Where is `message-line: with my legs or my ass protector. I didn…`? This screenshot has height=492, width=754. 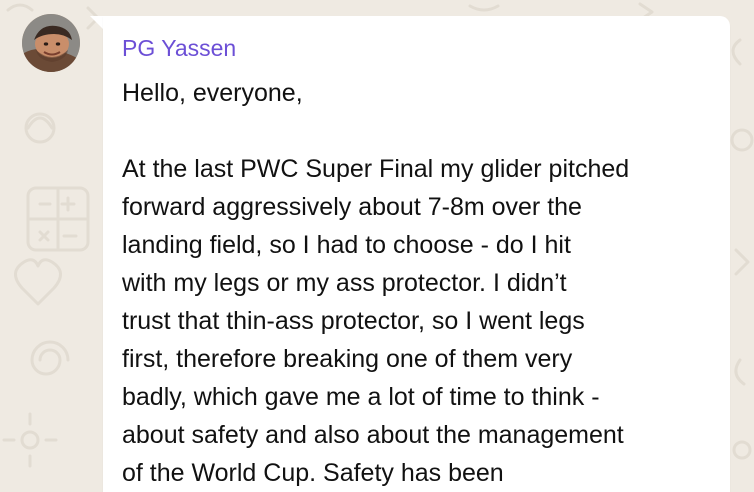
message-line: with my legs or my ass protector. I didn… is located at coordinates (344, 283).